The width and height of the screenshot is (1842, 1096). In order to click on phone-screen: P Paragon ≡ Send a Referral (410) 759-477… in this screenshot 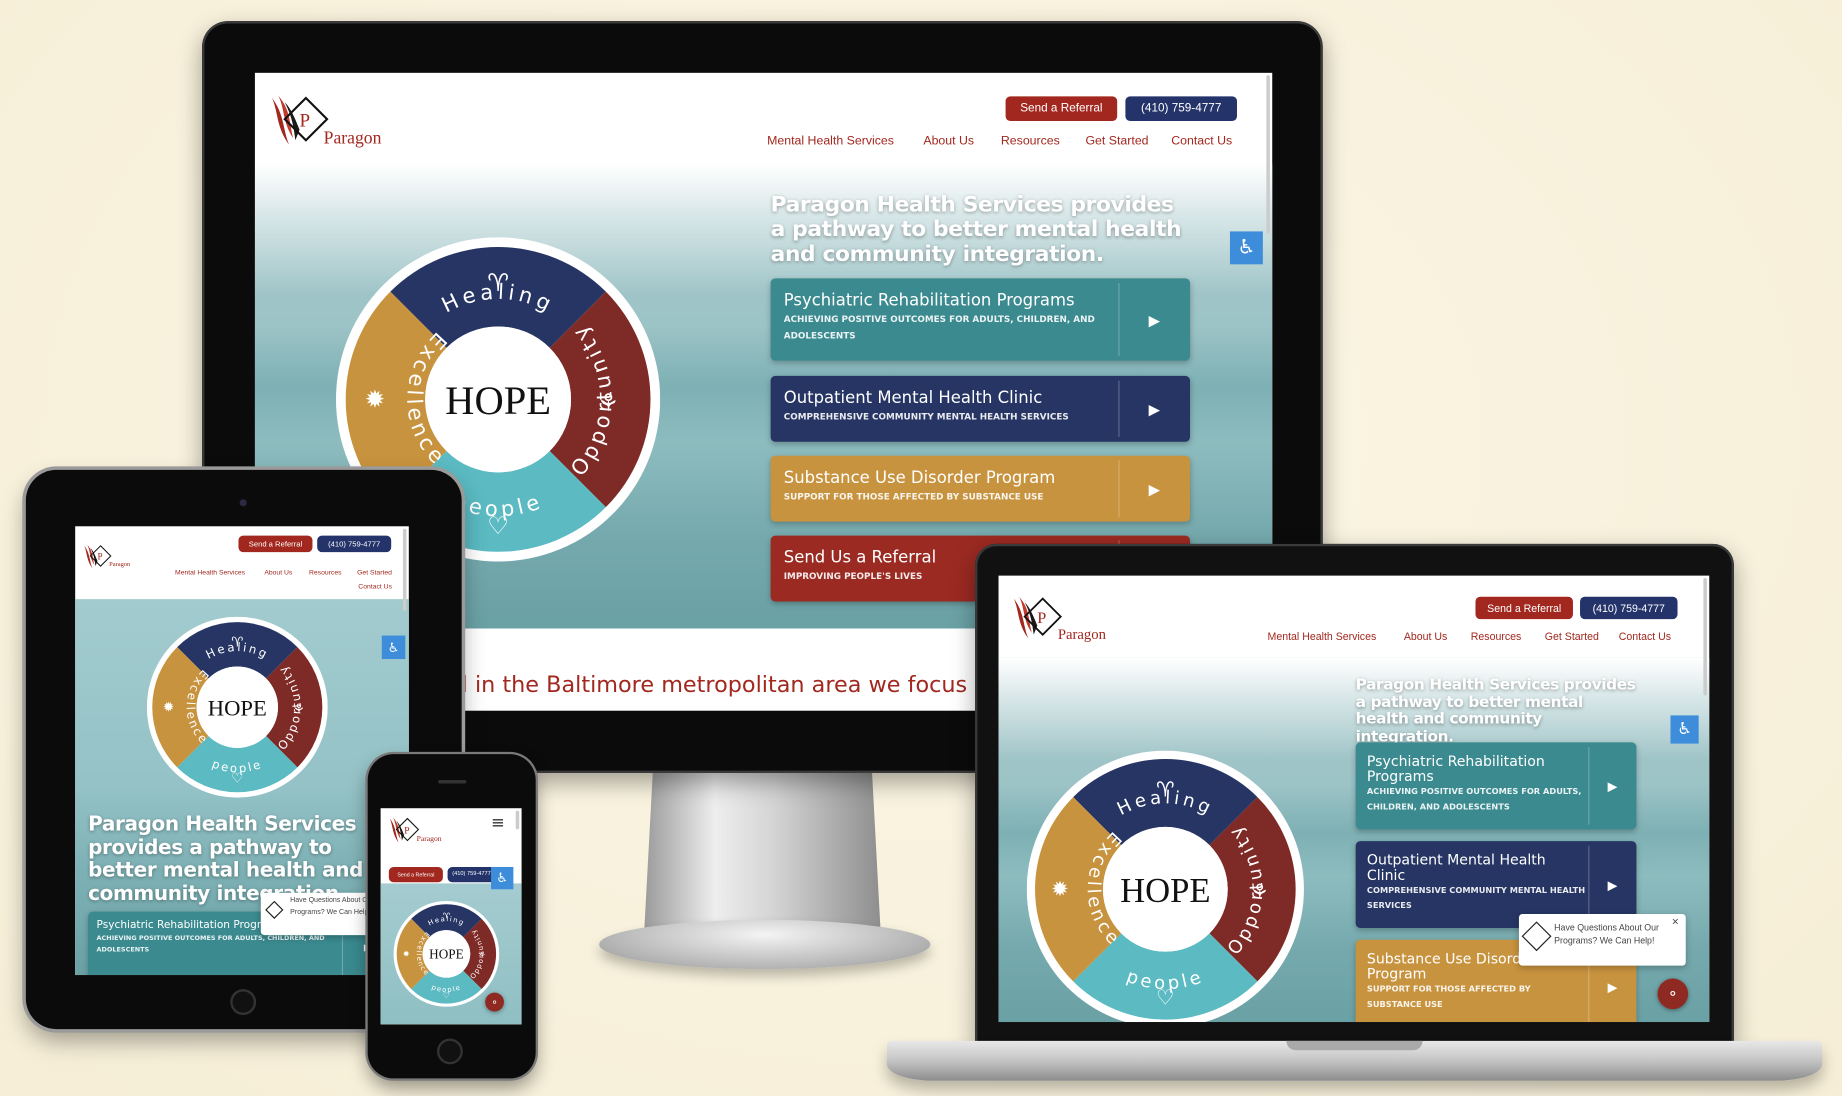, I will do `click(451, 916)`.